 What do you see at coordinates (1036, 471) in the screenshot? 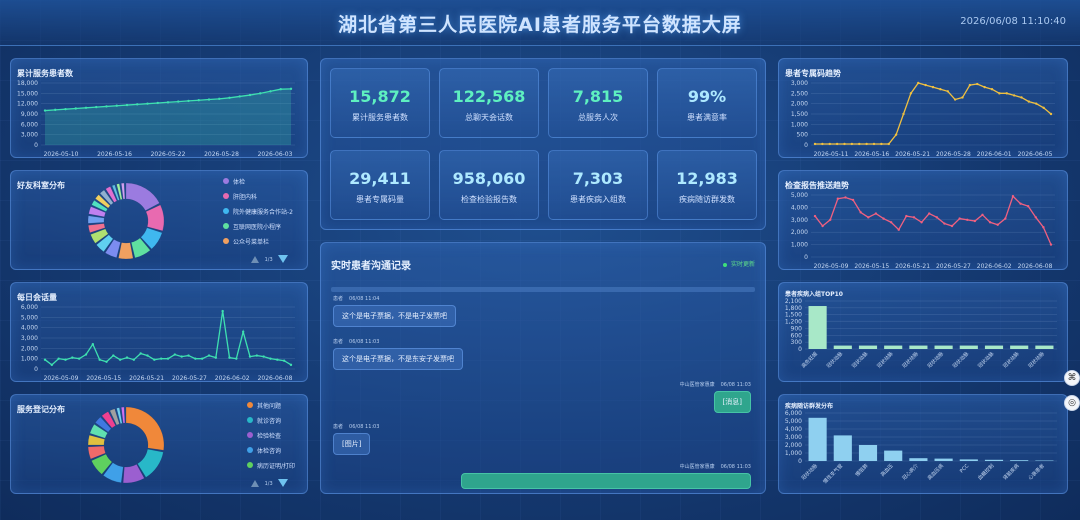
I see `x-tick-label: 心衰患者` at bounding box center [1036, 471].